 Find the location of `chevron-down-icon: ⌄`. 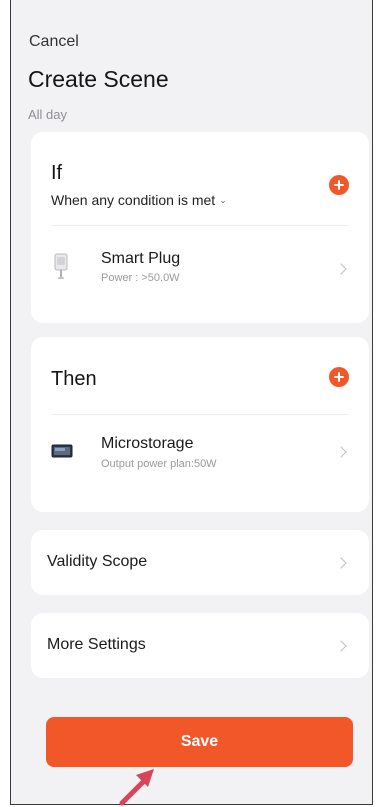

chevron-down-icon: ⌄ is located at coordinates (223, 200).